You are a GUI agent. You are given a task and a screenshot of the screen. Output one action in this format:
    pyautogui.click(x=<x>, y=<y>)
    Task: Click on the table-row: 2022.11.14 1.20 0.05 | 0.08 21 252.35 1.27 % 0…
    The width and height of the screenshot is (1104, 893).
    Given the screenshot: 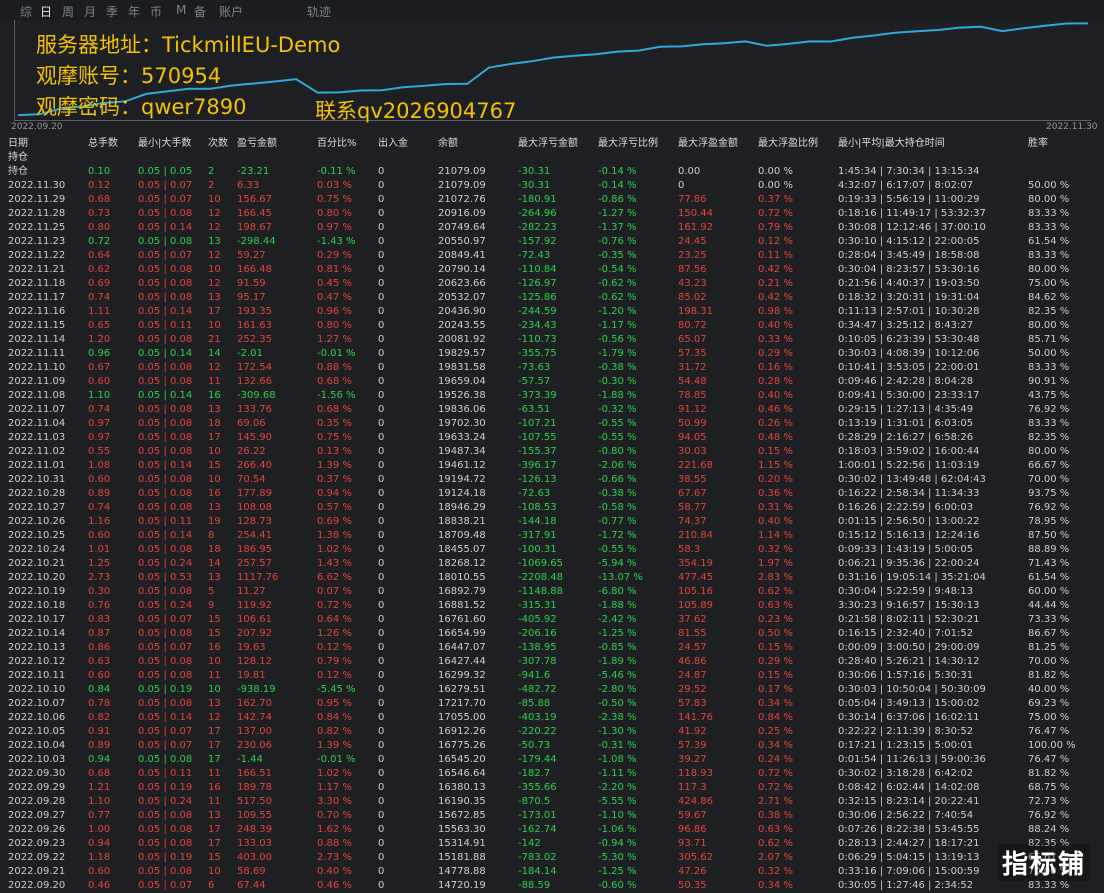 What is the action you would take?
    pyautogui.click(x=552, y=340)
    